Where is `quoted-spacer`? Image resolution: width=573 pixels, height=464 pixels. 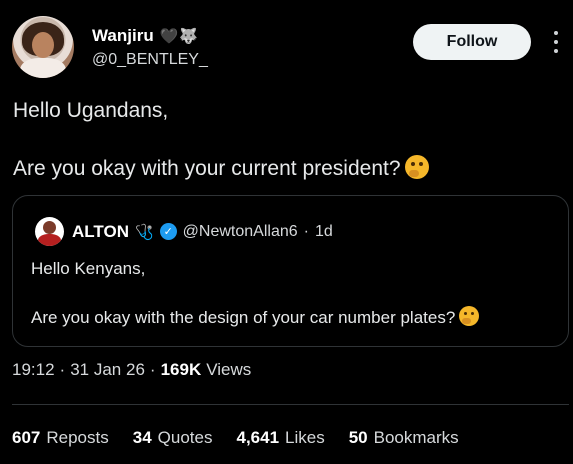
quoted-spacer is located at coordinates (291, 293).